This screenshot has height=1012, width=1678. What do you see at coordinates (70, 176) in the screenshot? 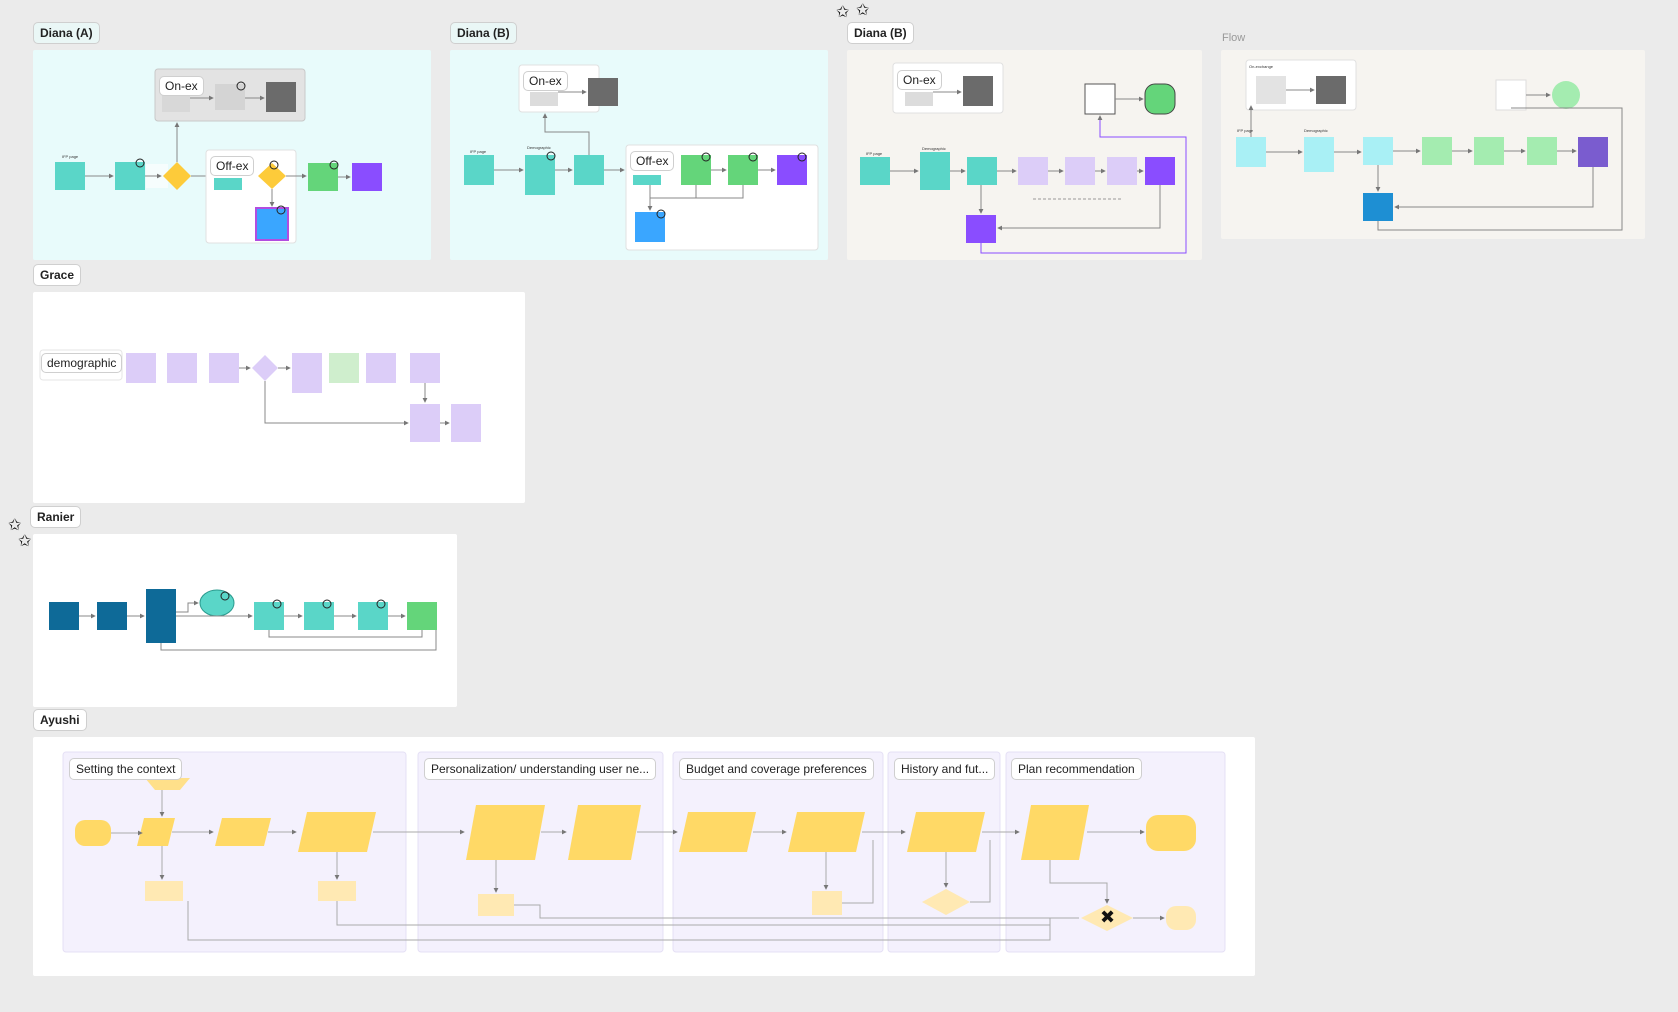
I see `diana-a-ifp-node` at bounding box center [70, 176].